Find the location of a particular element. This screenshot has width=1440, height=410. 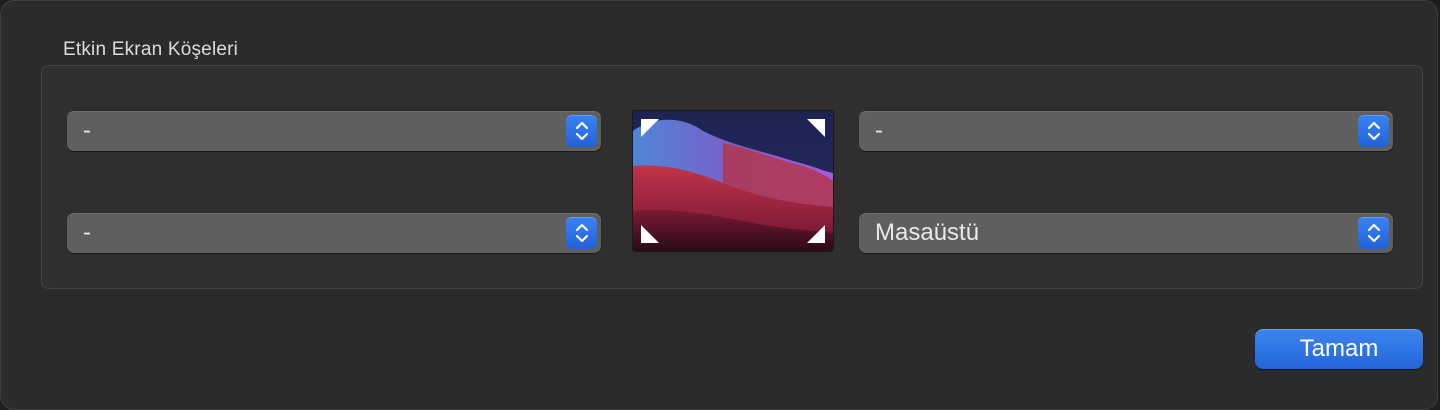

top-left-corner-icon is located at coordinates (650, 128).